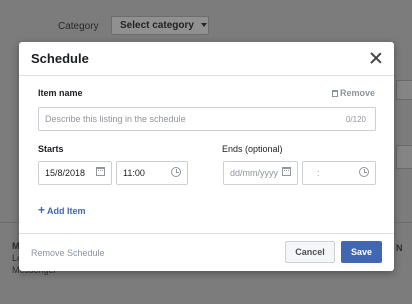 The height and width of the screenshot is (304, 412). I want to click on end-date-placeholder: dd/mm/yyyy, so click(254, 173).